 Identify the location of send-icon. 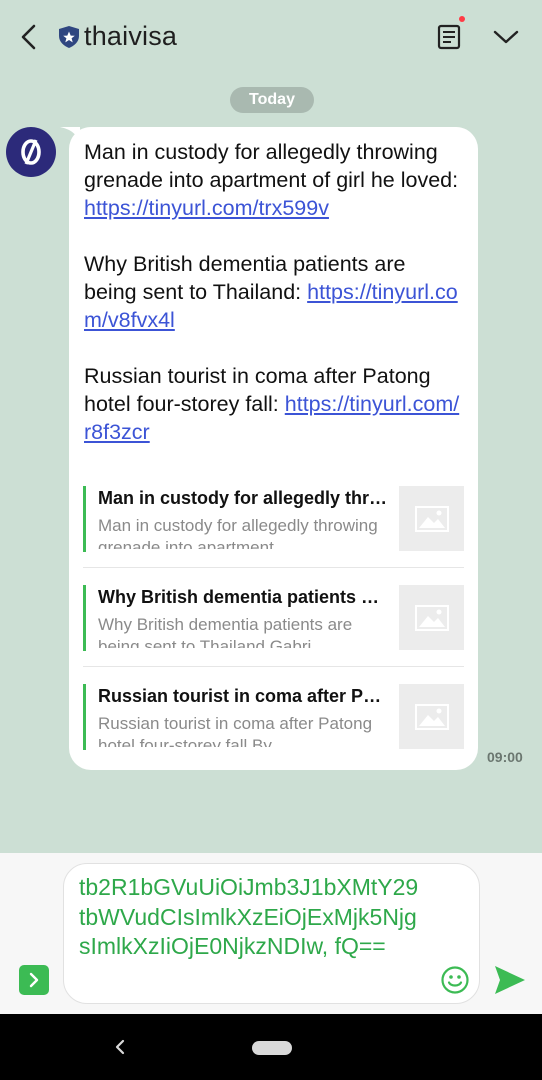
(510, 980).